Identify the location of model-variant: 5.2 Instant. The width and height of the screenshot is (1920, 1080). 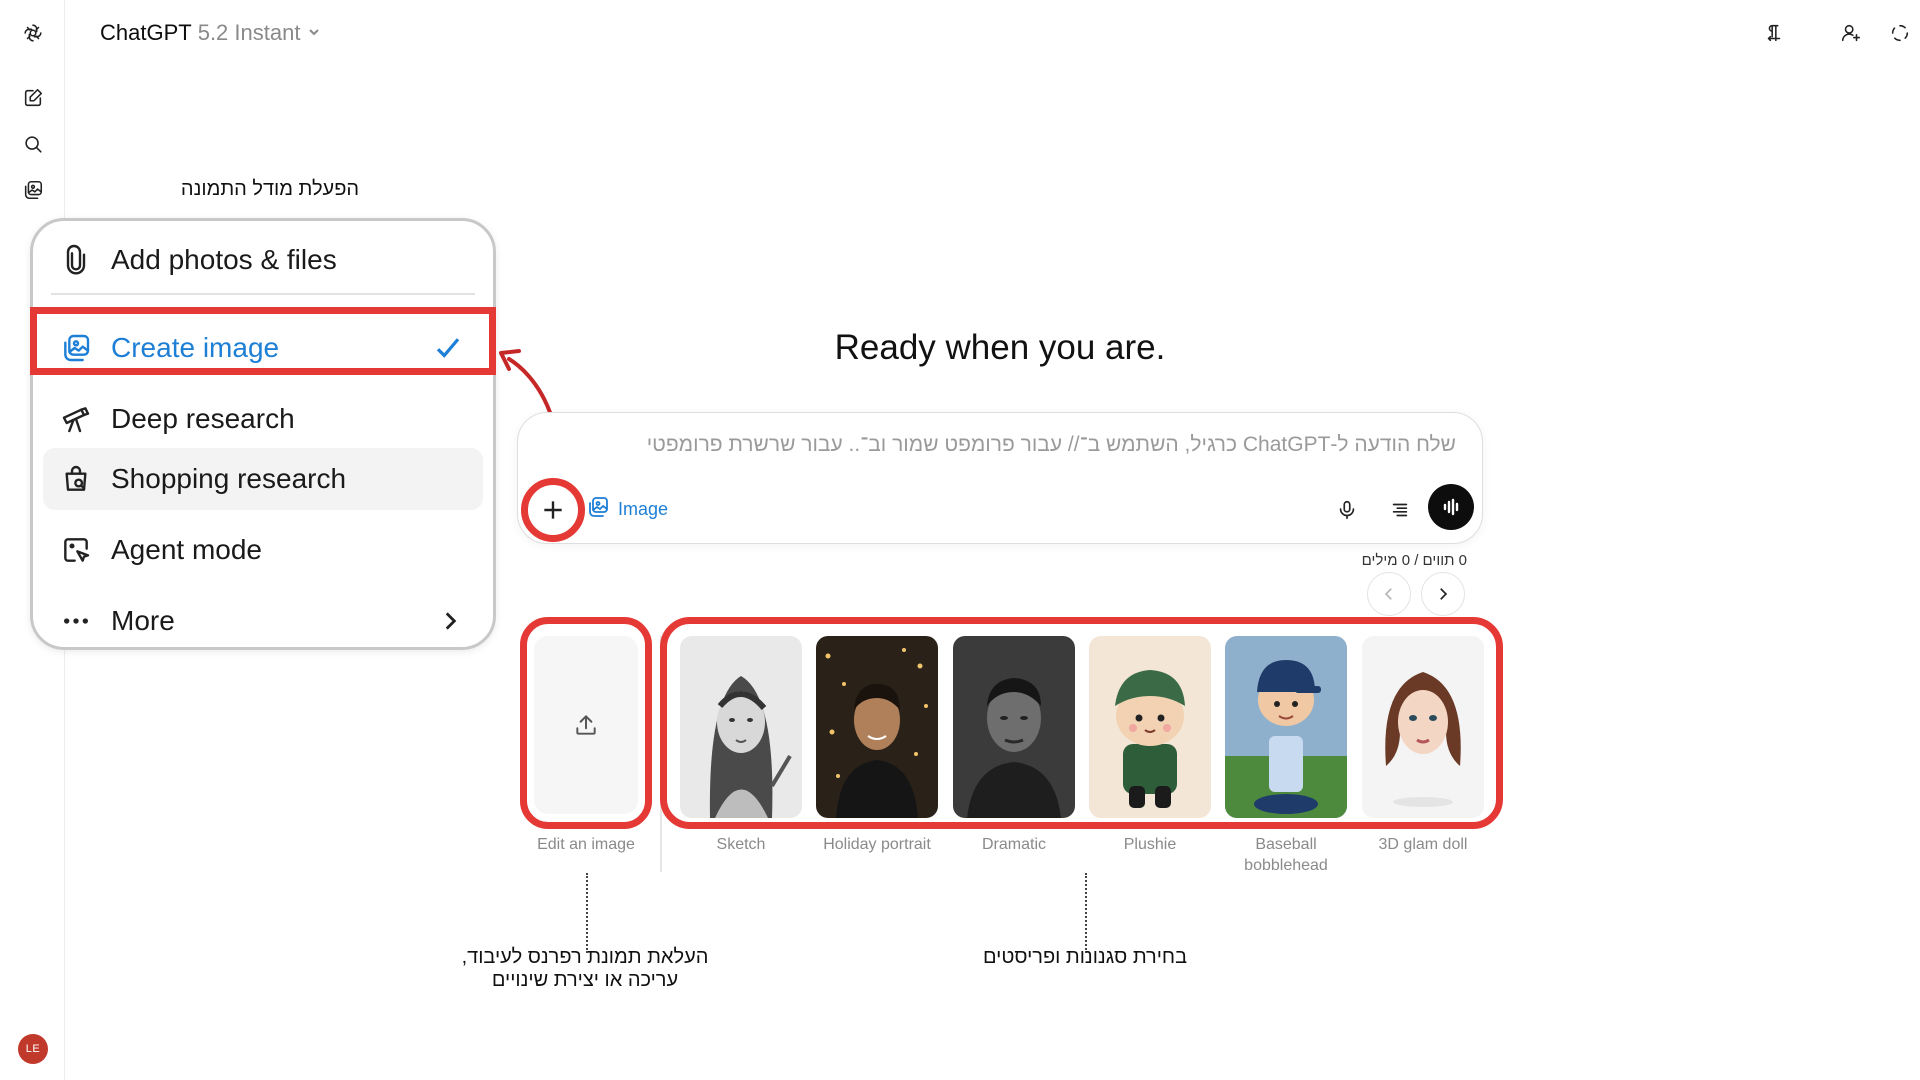
(249, 32).